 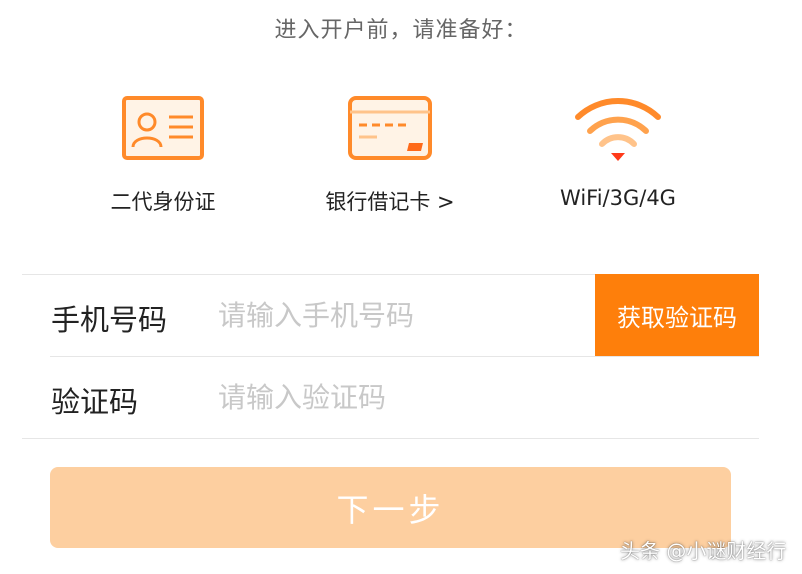 What do you see at coordinates (401, 30) in the screenshot?
I see `page-instruction: 进入开户前，请准备好：` at bounding box center [401, 30].